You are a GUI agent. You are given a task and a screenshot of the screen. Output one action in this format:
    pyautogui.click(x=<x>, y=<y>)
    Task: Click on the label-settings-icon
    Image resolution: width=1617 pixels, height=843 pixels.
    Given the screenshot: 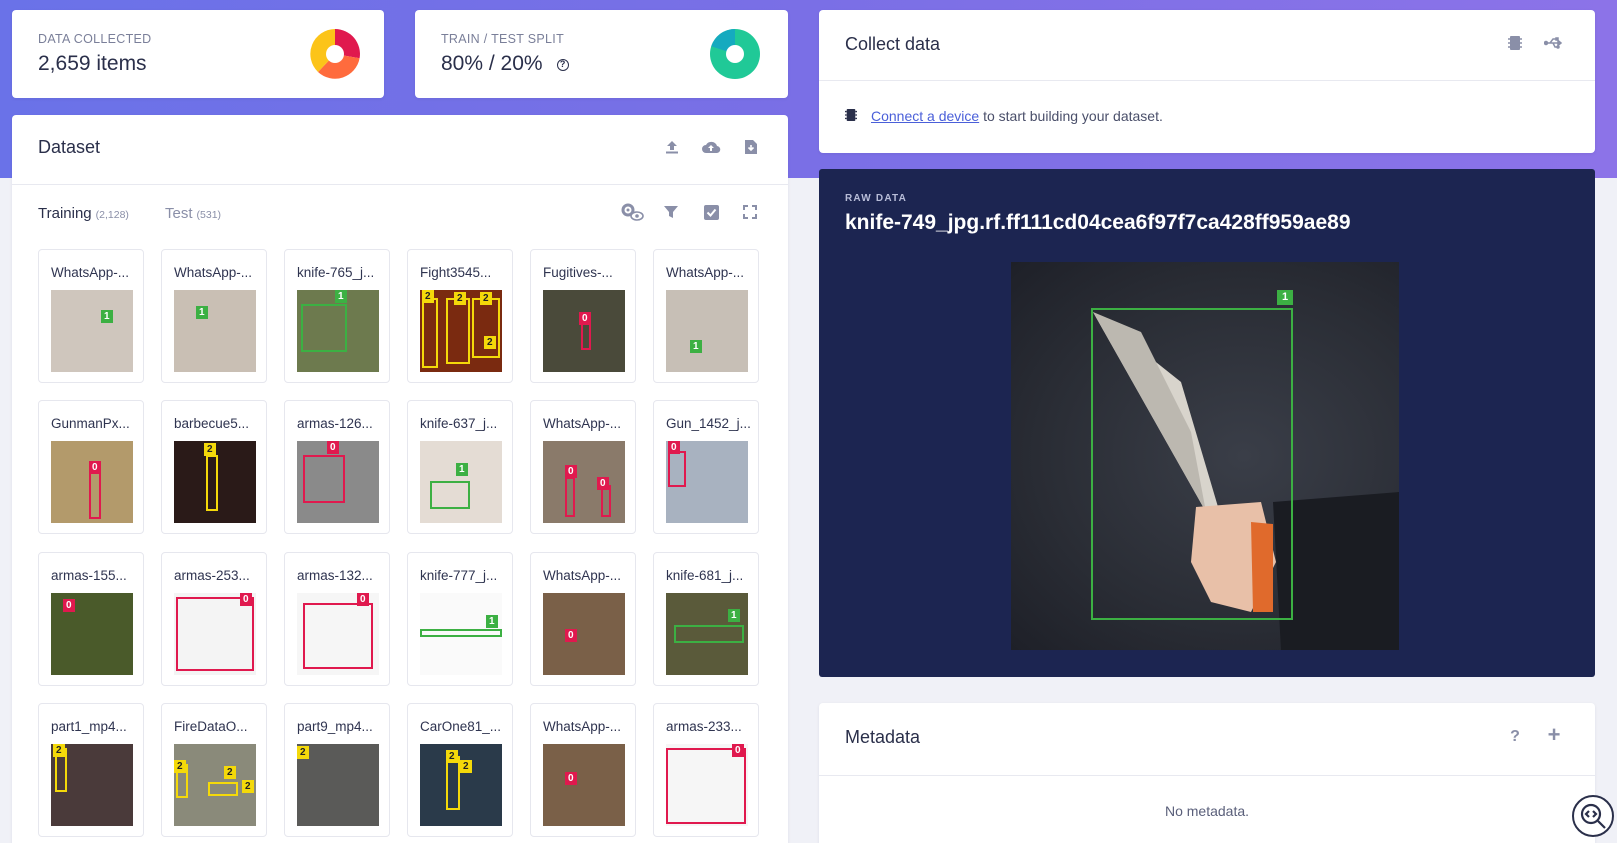 What is the action you would take?
    pyautogui.click(x=632, y=212)
    